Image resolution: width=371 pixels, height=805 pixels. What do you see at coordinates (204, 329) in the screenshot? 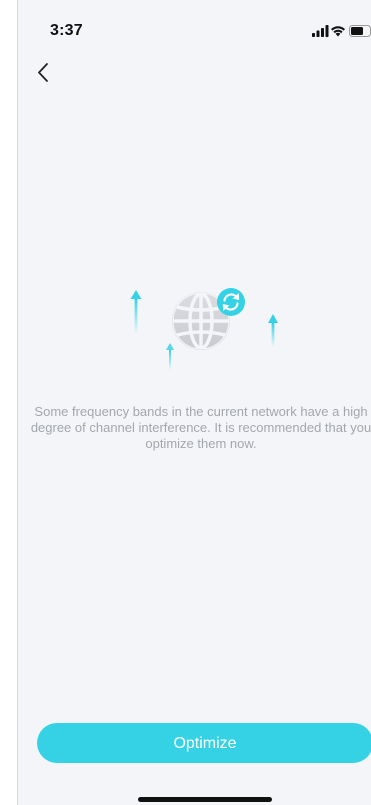
I see `channel-optimization-illustration` at bounding box center [204, 329].